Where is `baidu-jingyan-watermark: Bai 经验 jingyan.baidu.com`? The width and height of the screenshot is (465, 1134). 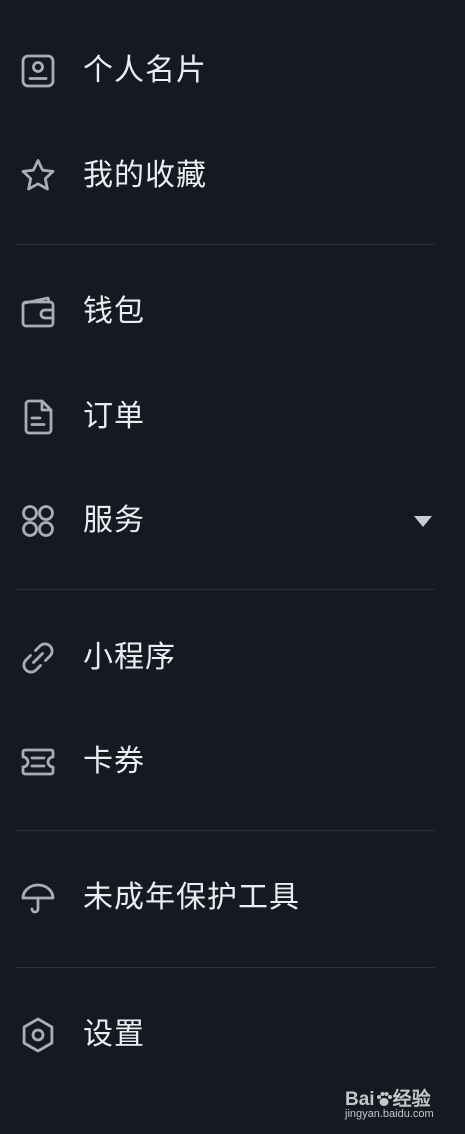
baidu-jingyan-watermark: Bai 经验 jingyan.baidu.com is located at coordinates (400, 1104).